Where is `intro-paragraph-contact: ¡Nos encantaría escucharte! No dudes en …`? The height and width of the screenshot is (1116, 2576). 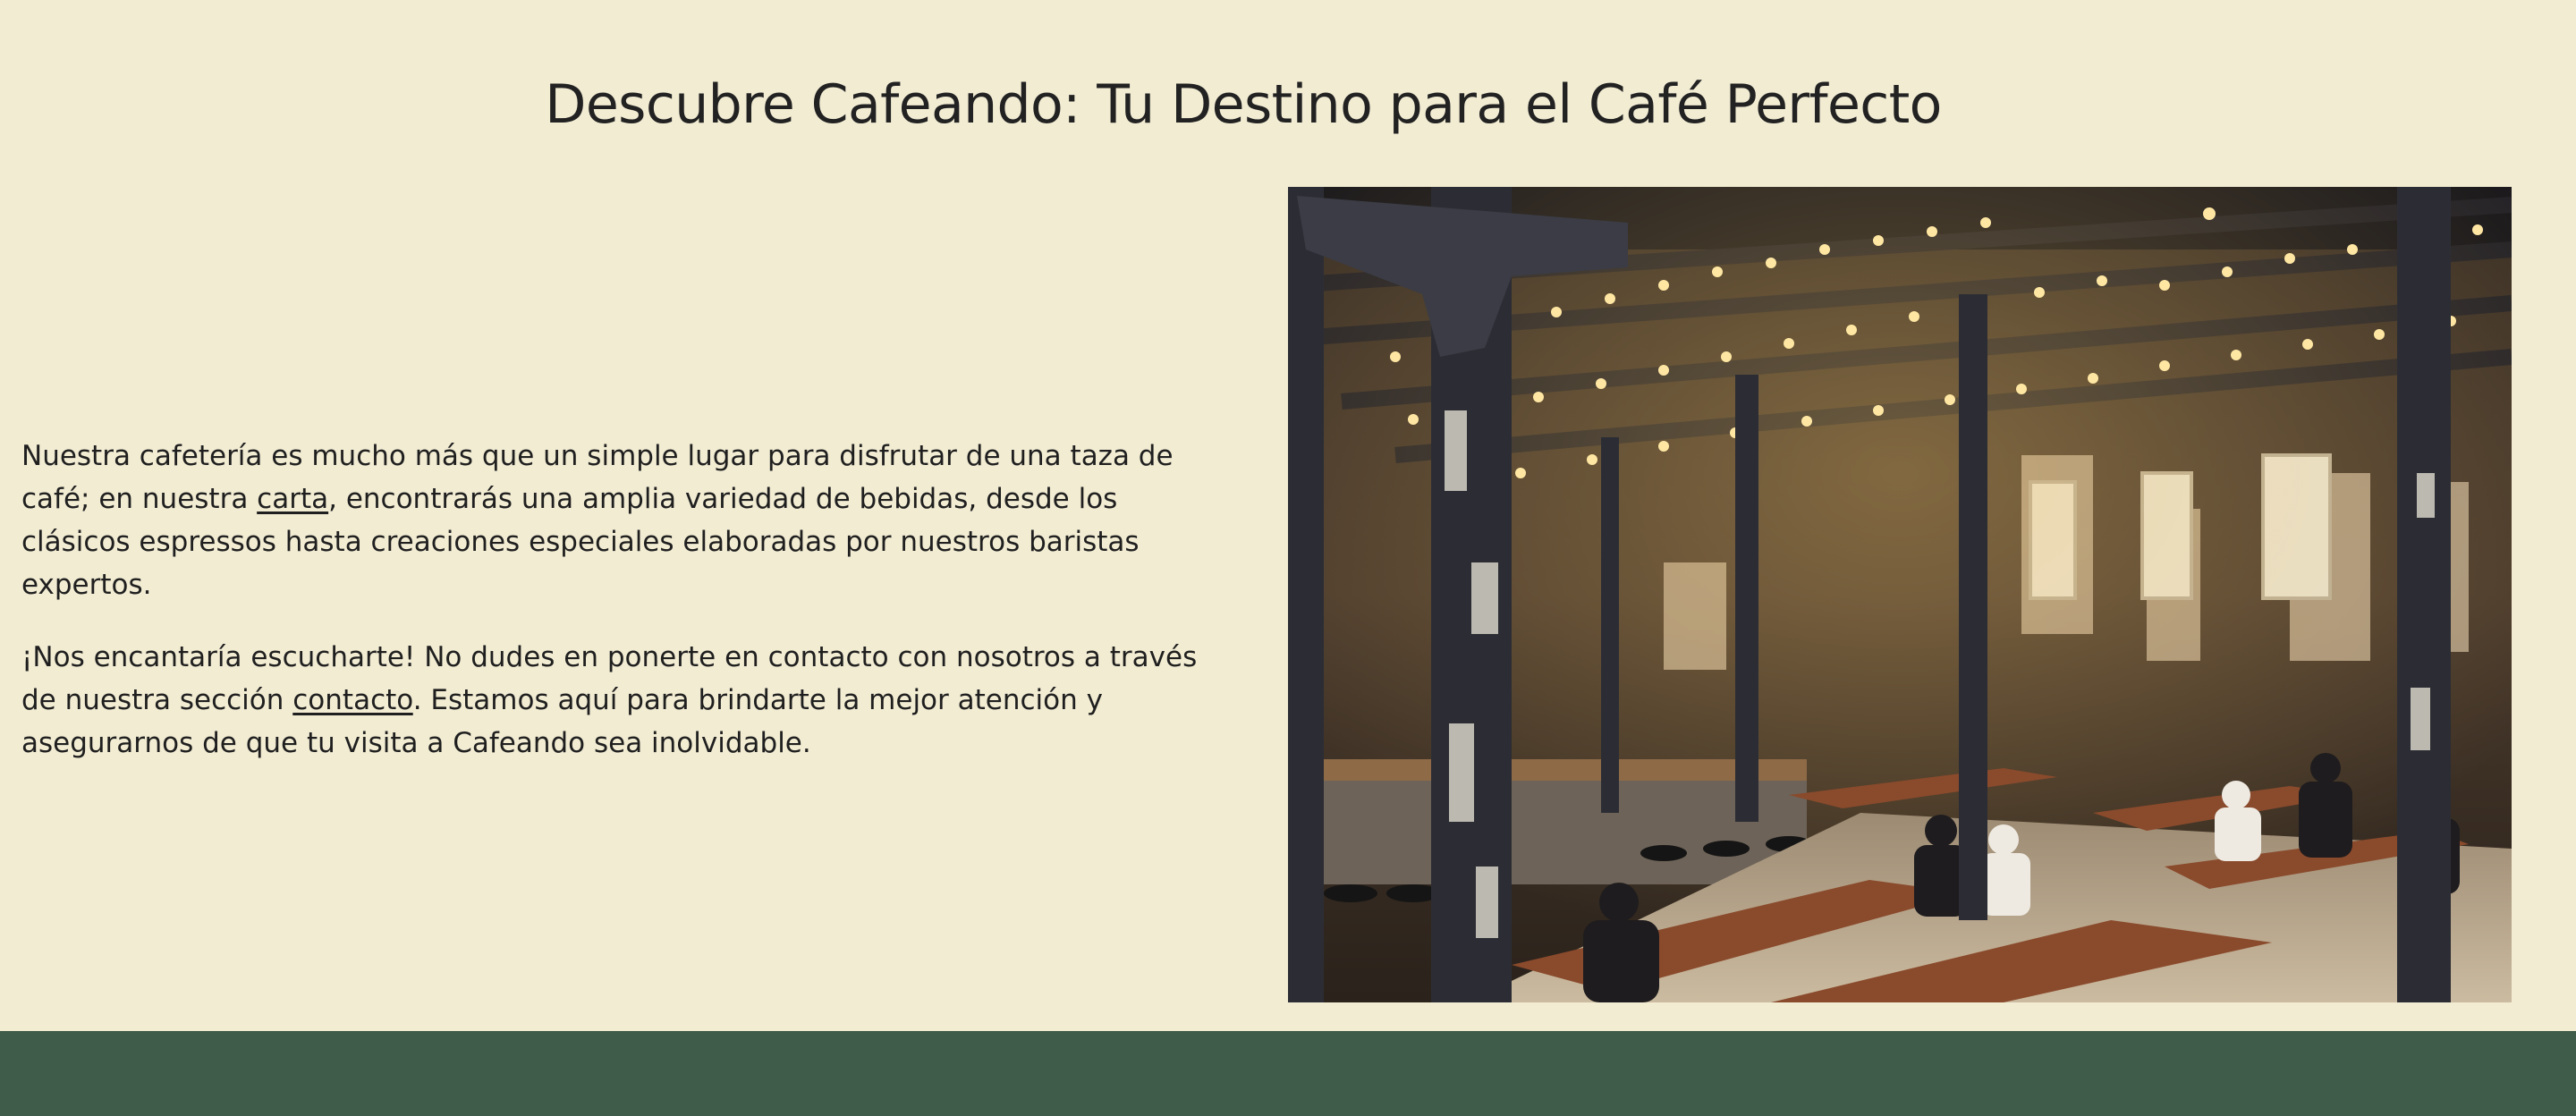
intro-paragraph-contact: ¡Nos encantaría escucharte! No dudes en … is located at coordinates (620, 700).